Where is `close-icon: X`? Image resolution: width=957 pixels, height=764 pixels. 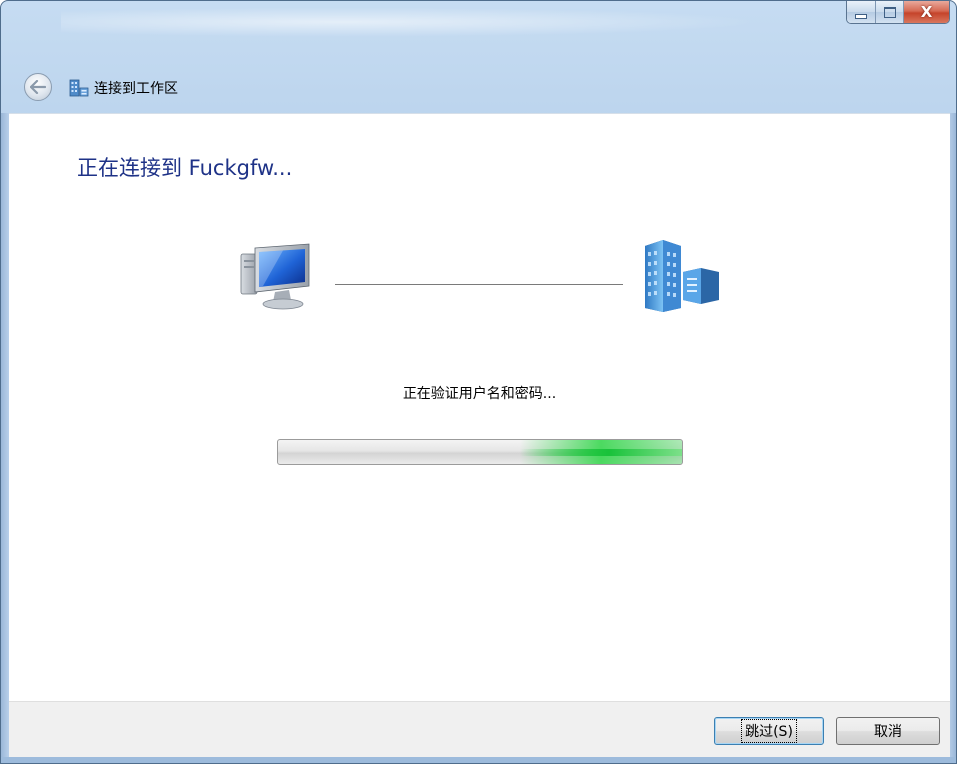
close-icon: X is located at coordinates (926, 11).